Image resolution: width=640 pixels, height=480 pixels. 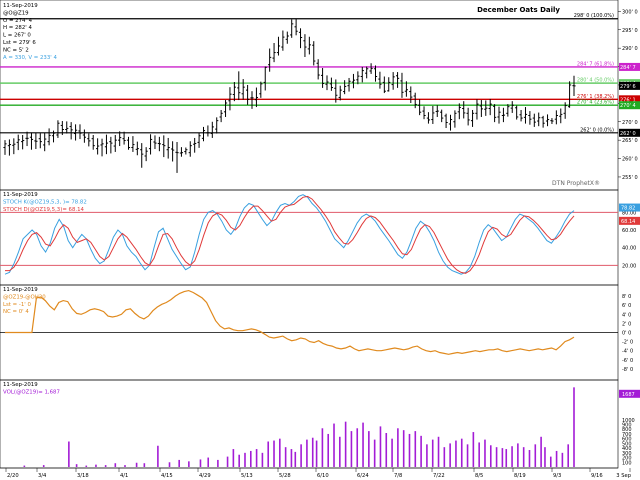 I want to click on price-tick-label-1: 260' 0, so click(x=630, y=160).